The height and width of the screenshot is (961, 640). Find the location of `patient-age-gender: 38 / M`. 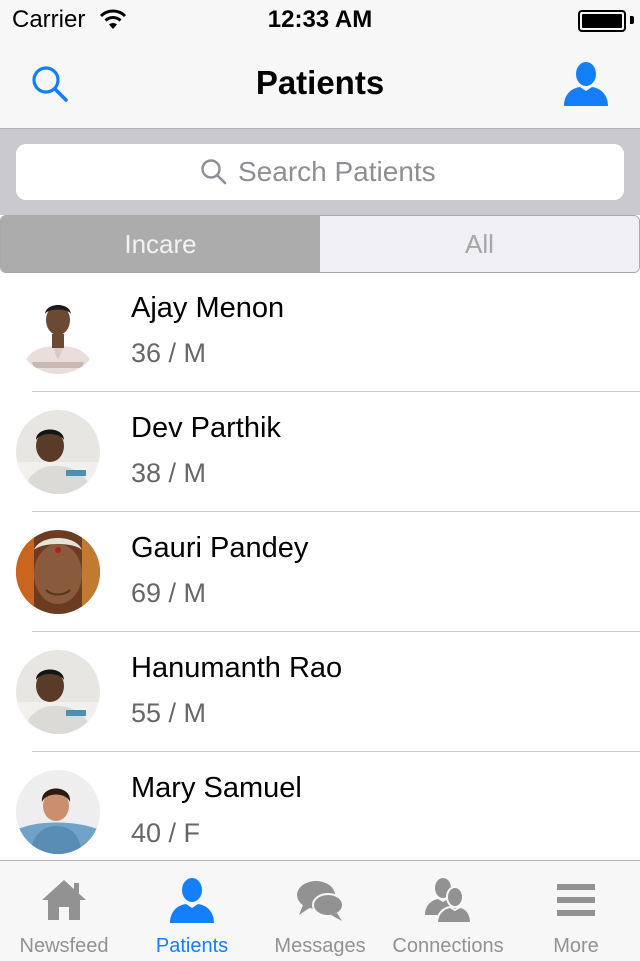

patient-age-gender: 38 / M is located at coordinates (169, 473).